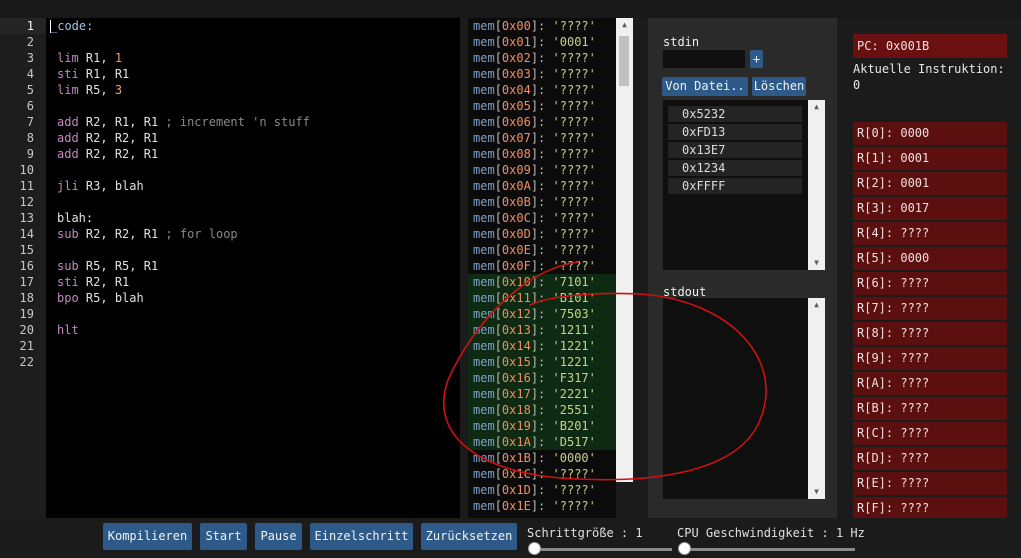 The width and height of the screenshot is (1021, 558). What do you see at coordinates (100, 298) in the screenshot?
I see `code-line: bpo R5, blah` at bounding box center [100, 298].